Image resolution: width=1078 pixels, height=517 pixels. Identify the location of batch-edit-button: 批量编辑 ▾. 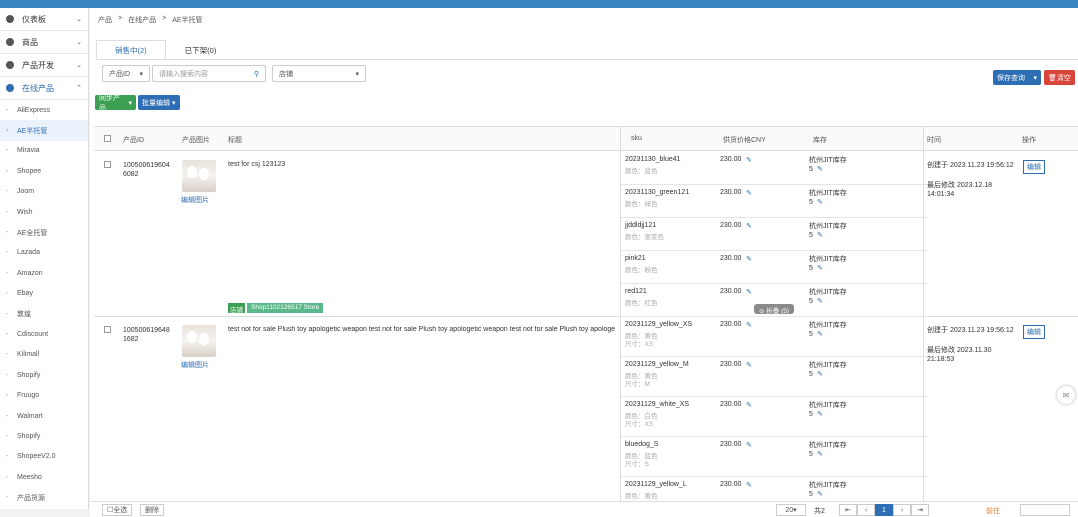
(159, 102).